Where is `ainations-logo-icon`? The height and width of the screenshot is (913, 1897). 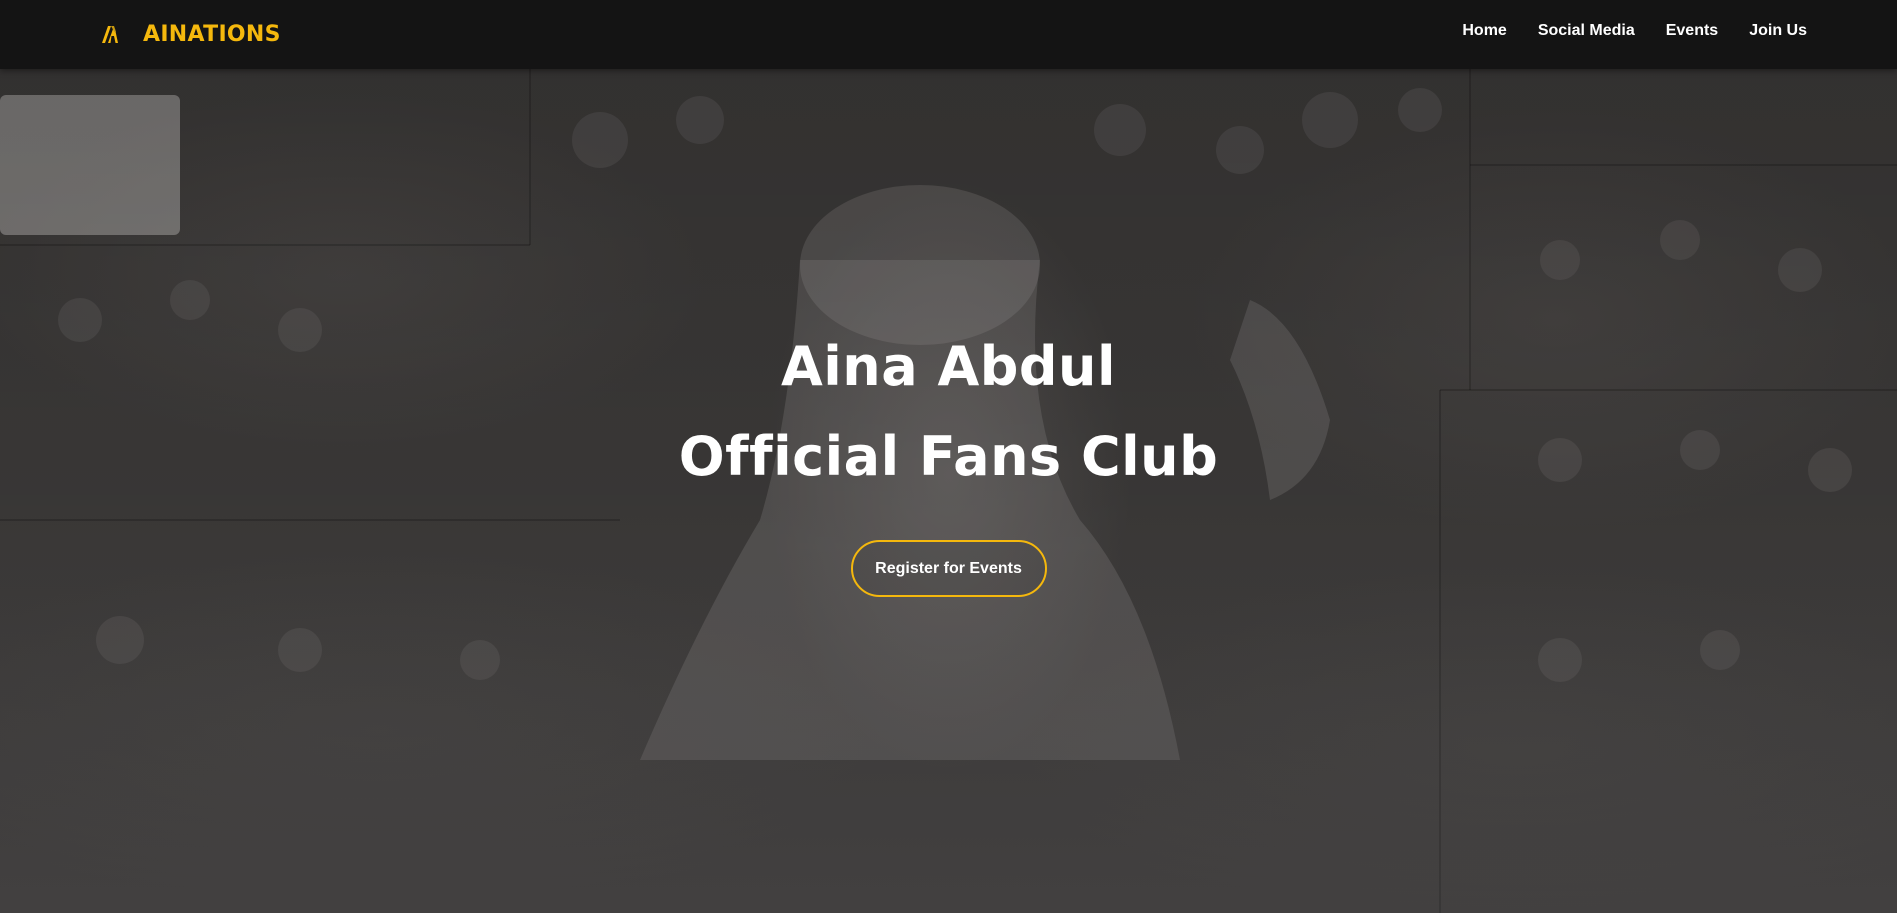 ainations-logo-icon is located at coordinates (111, 34).